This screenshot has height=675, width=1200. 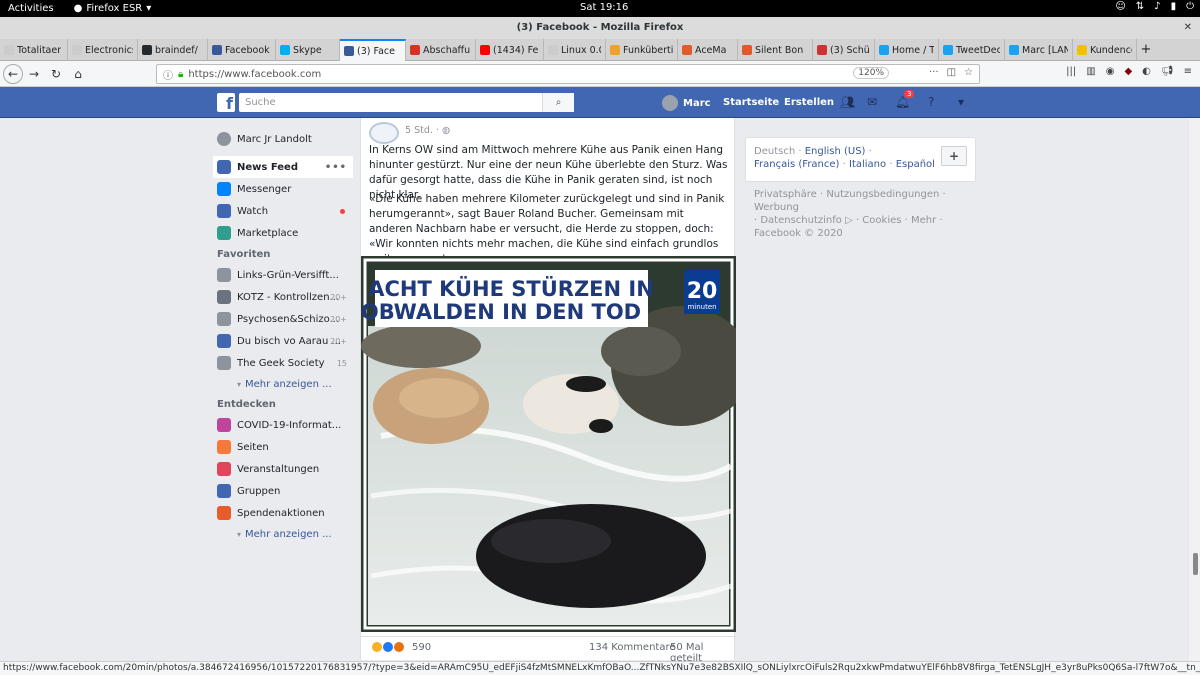 What do you see at coordinates (871, 73) in the screenshot?
I see `zoom-indicator: 120%` at bounding box center [871, 73].